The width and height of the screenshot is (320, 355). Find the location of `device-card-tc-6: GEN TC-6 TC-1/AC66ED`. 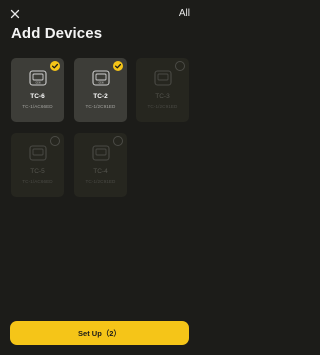

device-card-tc-6: GEN TC-6 TC-1/AC66ED is located at coordinates (37, 90).